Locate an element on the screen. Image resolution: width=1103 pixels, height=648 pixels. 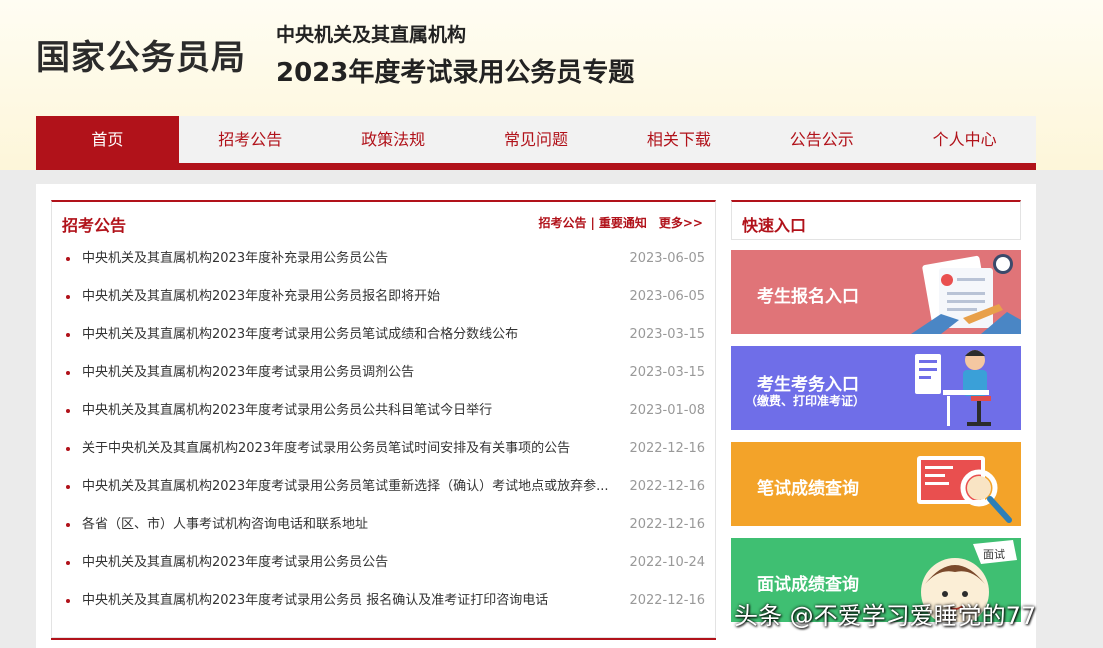
main-nav: 首页 招考公告 政策法规 常见问题 相关下载 公告公示 个人中心 is located at coordinates (536, 143).